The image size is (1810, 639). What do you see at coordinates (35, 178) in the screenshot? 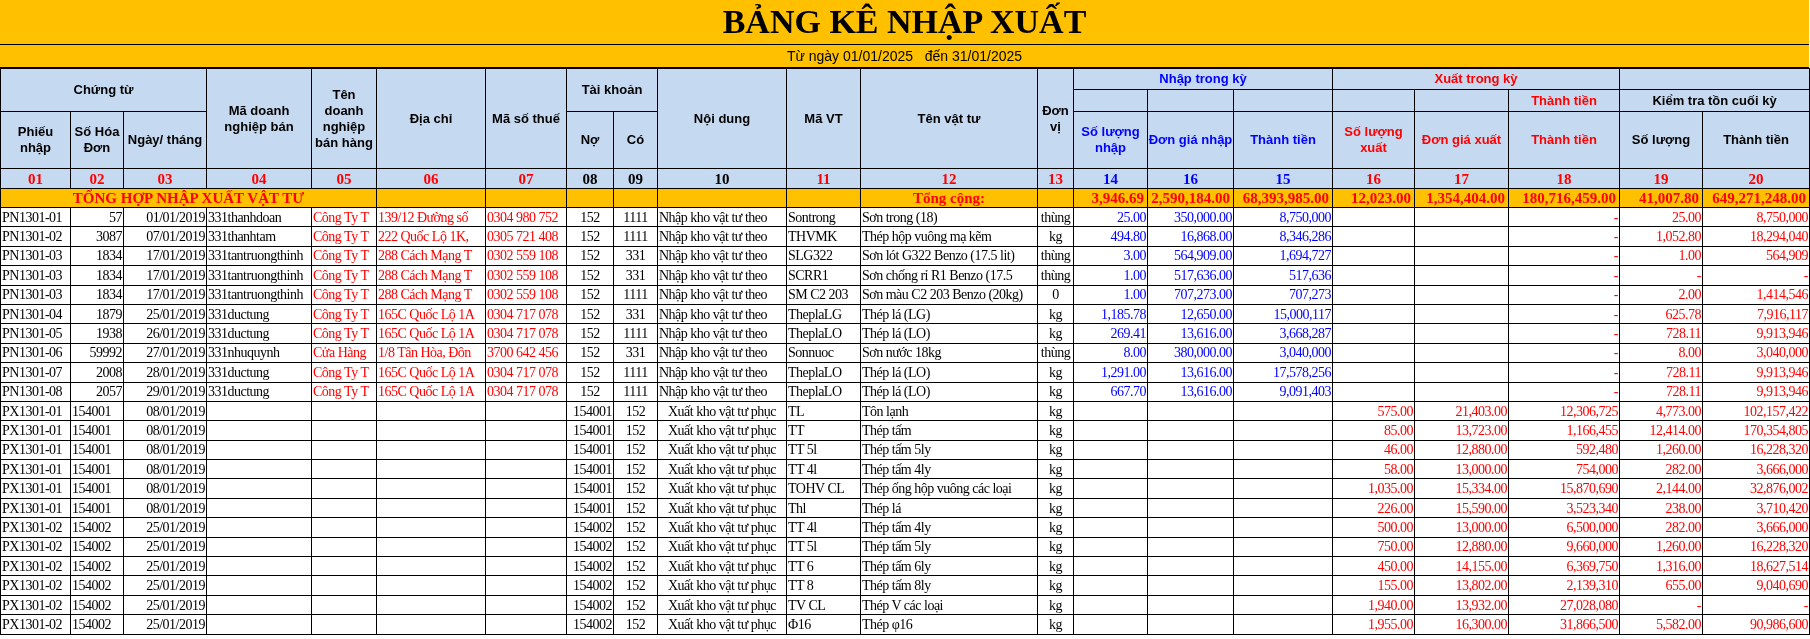
I see `column-number: 01` at bounding box center [35, 178].